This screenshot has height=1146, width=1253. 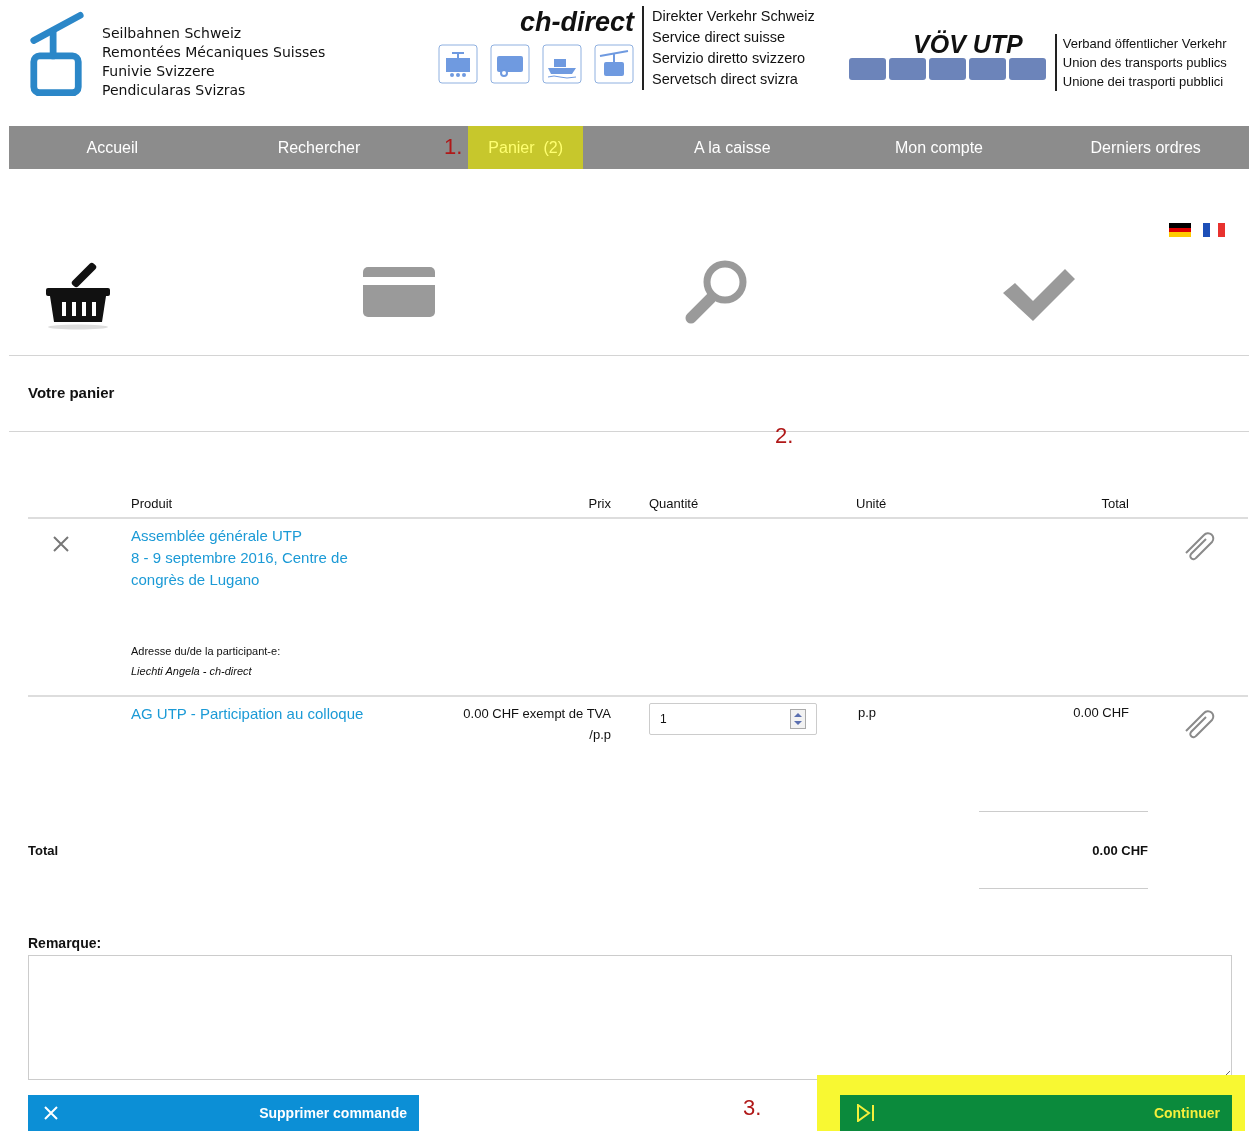 I want to click on column-header: Prix, so click(x=599, y=503).